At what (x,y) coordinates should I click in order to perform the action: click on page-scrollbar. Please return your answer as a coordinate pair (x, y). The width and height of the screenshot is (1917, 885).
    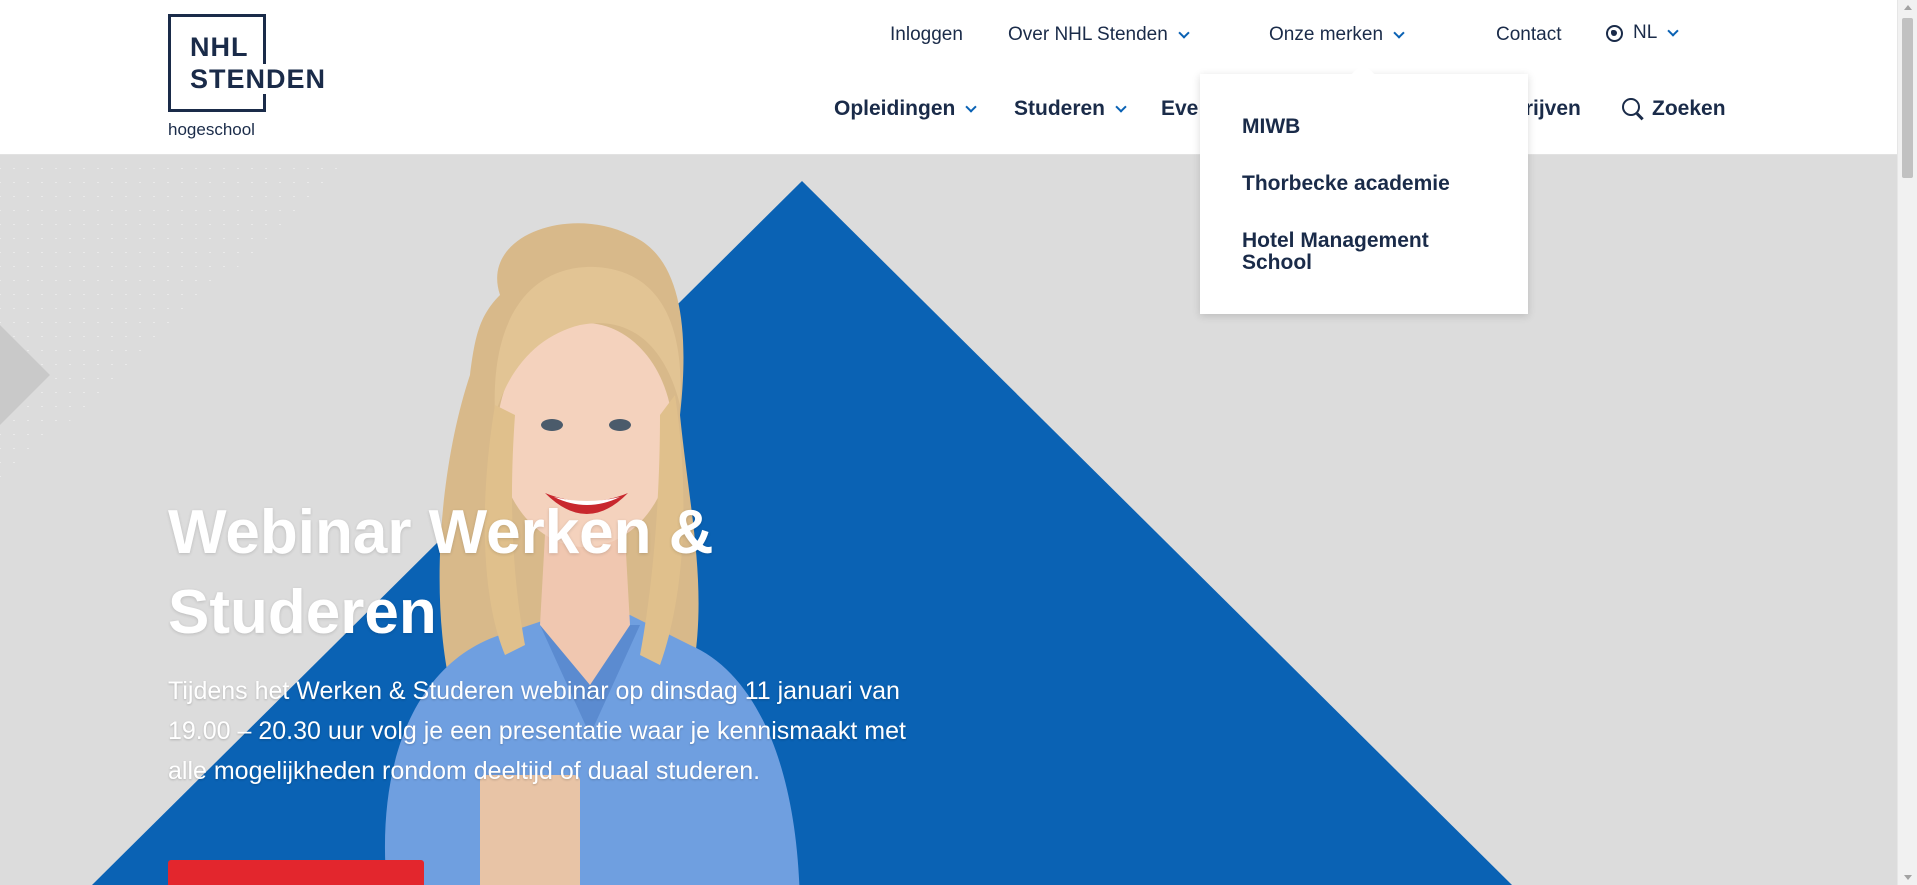
    Looking at the image, I should click on (1907, 442).